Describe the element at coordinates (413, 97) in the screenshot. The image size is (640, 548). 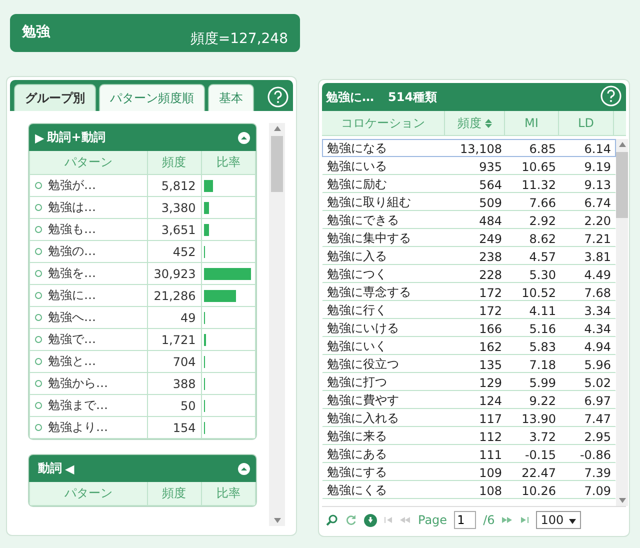
I see `type-count: 514種類` at that location.